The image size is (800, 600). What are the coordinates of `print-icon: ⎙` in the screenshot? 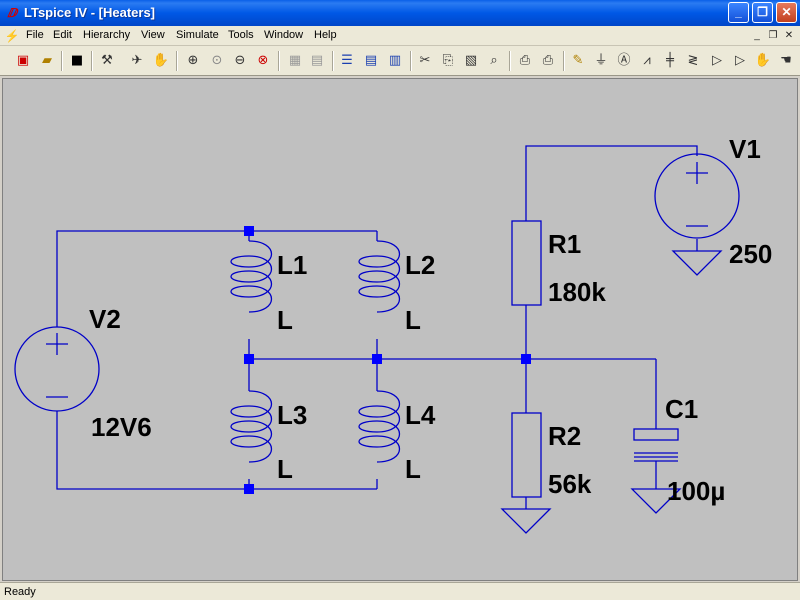 It's located at (548, 61).